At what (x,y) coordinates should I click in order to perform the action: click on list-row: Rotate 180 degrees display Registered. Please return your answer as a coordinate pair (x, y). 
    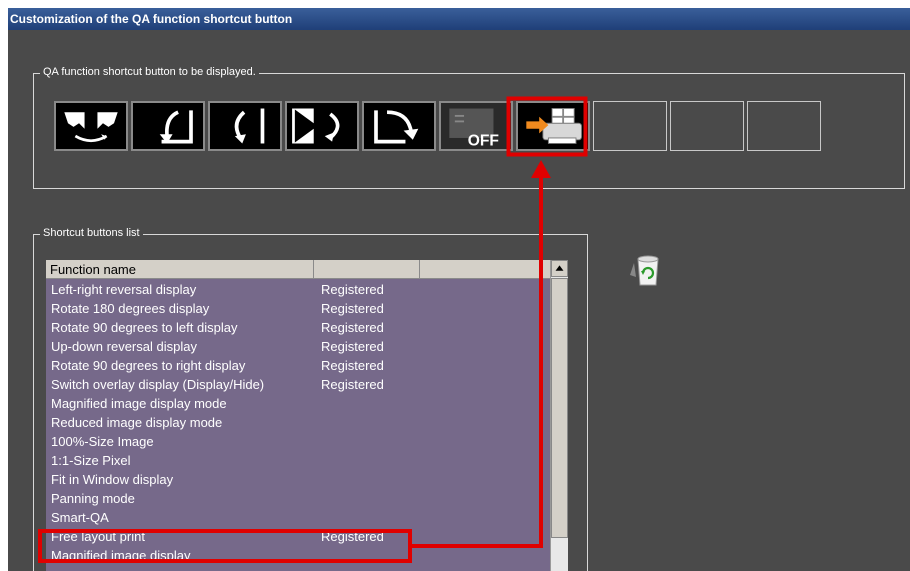
    Looking at the image, I should click on (298, 308).